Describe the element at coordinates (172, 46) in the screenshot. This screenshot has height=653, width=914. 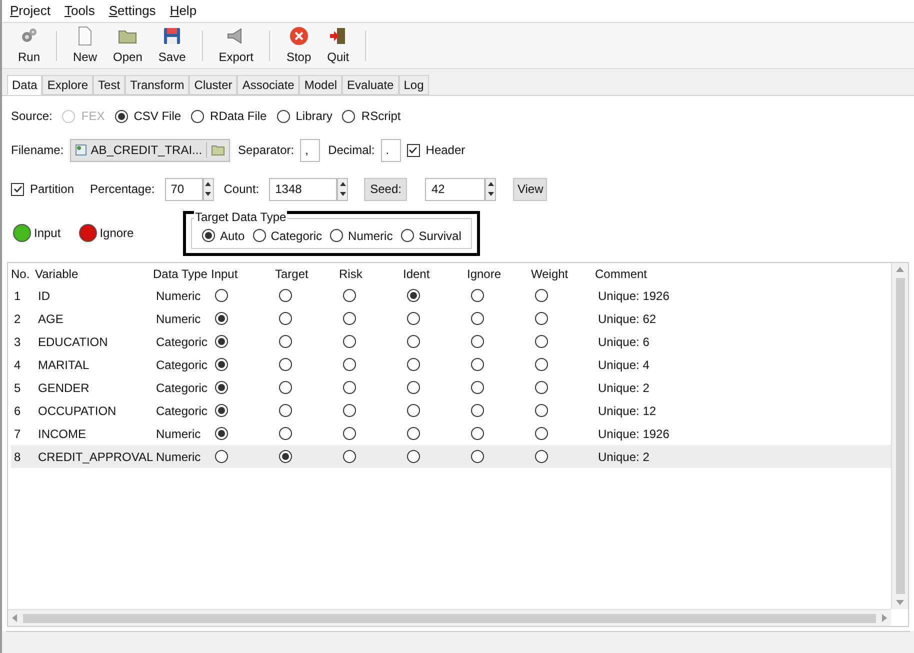
I see `toolbar-button: Save` at that location.